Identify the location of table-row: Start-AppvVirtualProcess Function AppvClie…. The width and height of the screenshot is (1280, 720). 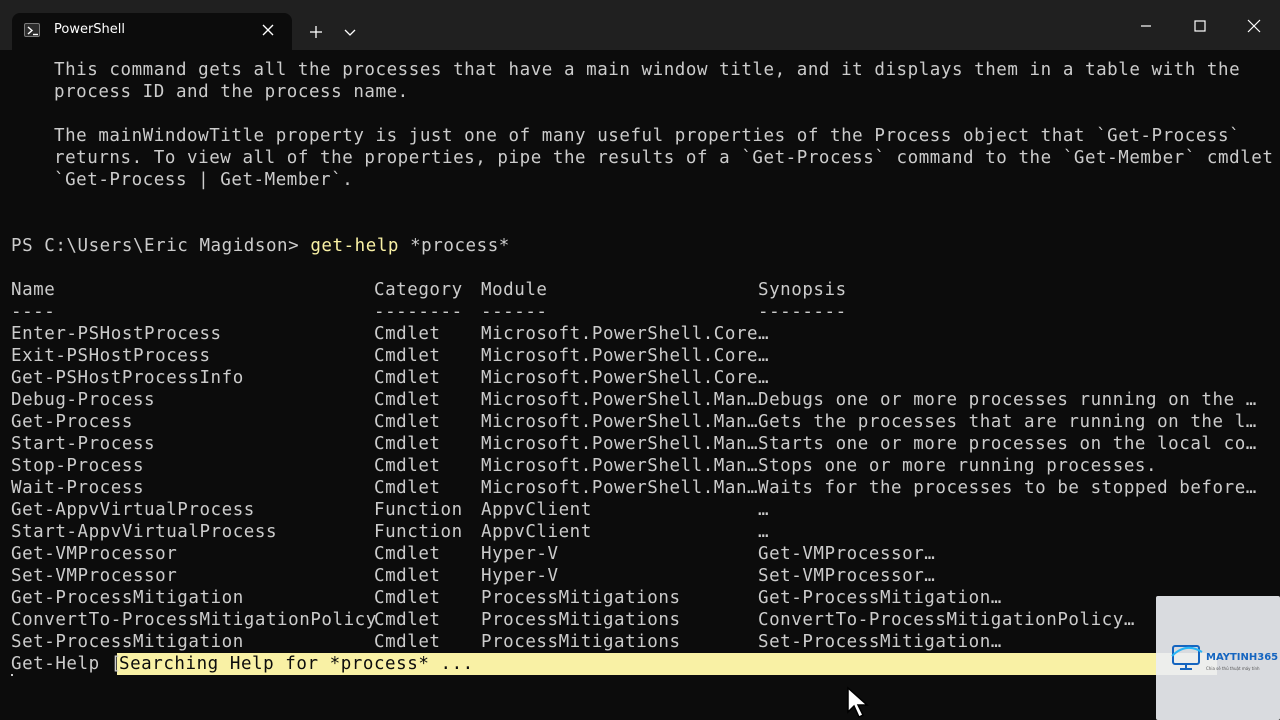
(640, 532).